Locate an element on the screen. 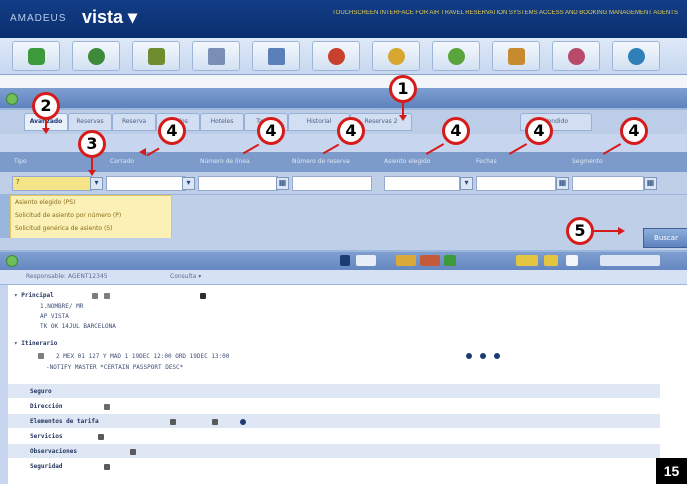 This screenshot has width=687, height=484. money-button is located at coordinates (156, 56).